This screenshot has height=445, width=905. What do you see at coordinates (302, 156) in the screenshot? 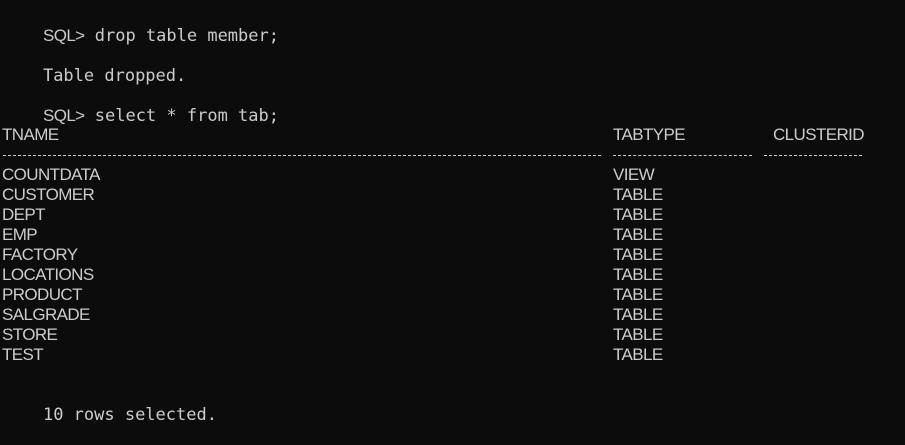
I see `column-separator-tname` at bounding box center [302, 156].